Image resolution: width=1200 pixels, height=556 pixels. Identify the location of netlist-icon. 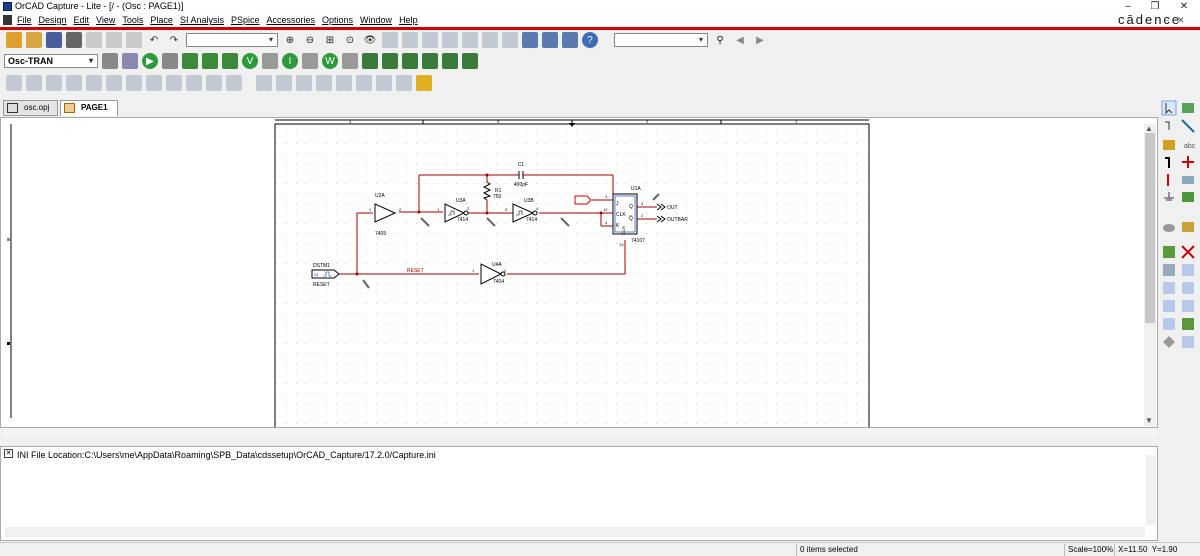
(450, 40).